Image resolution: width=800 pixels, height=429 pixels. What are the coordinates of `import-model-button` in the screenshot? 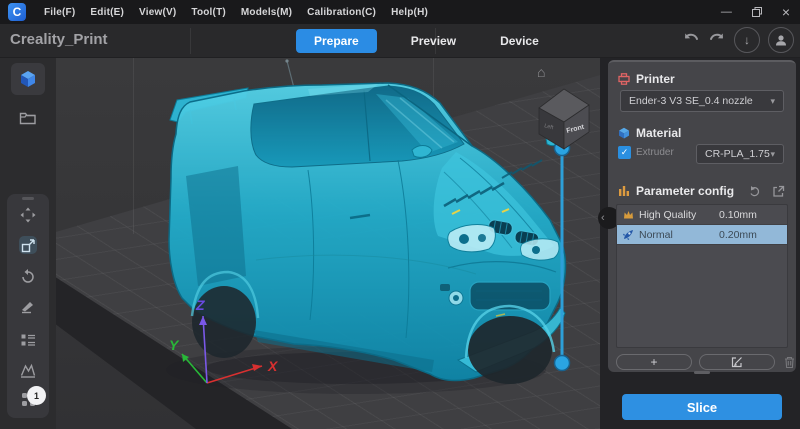 It's located at (28, 79).